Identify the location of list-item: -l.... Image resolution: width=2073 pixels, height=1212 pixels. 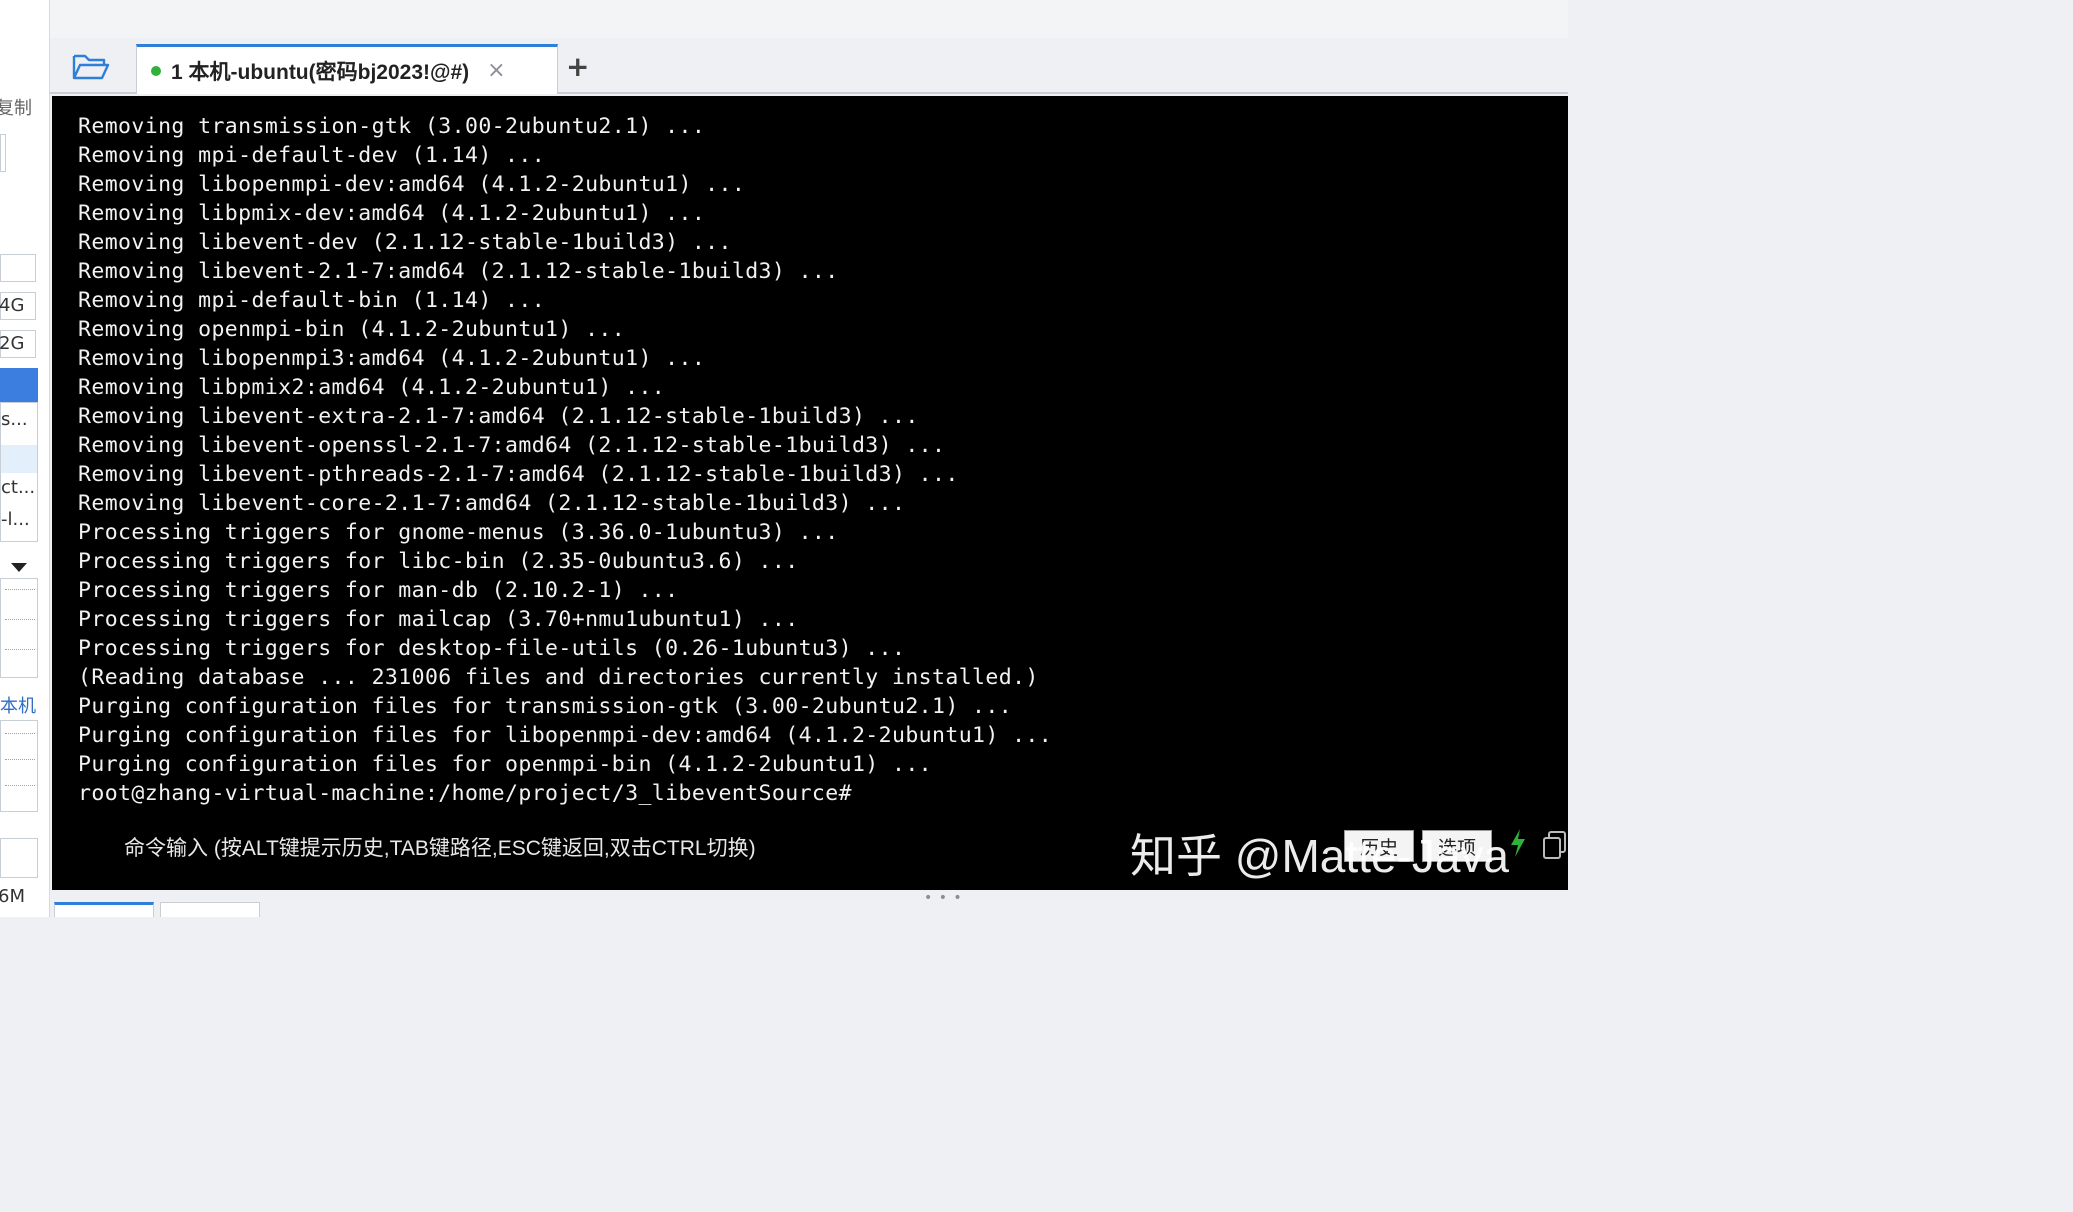
(15, 519).